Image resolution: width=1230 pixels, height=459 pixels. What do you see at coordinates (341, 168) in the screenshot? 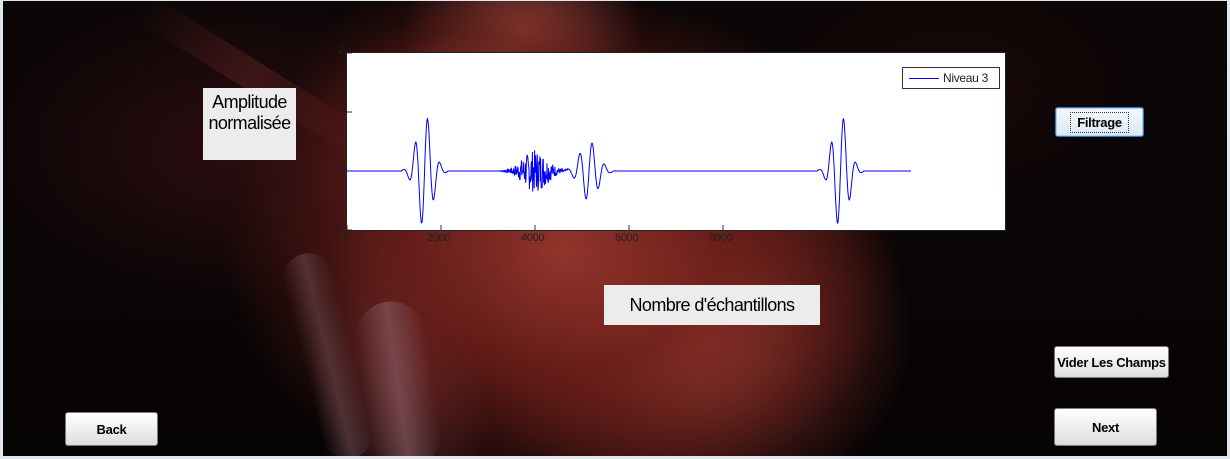
I see `y-tick-label: 0` at bounding box center [341, 168].